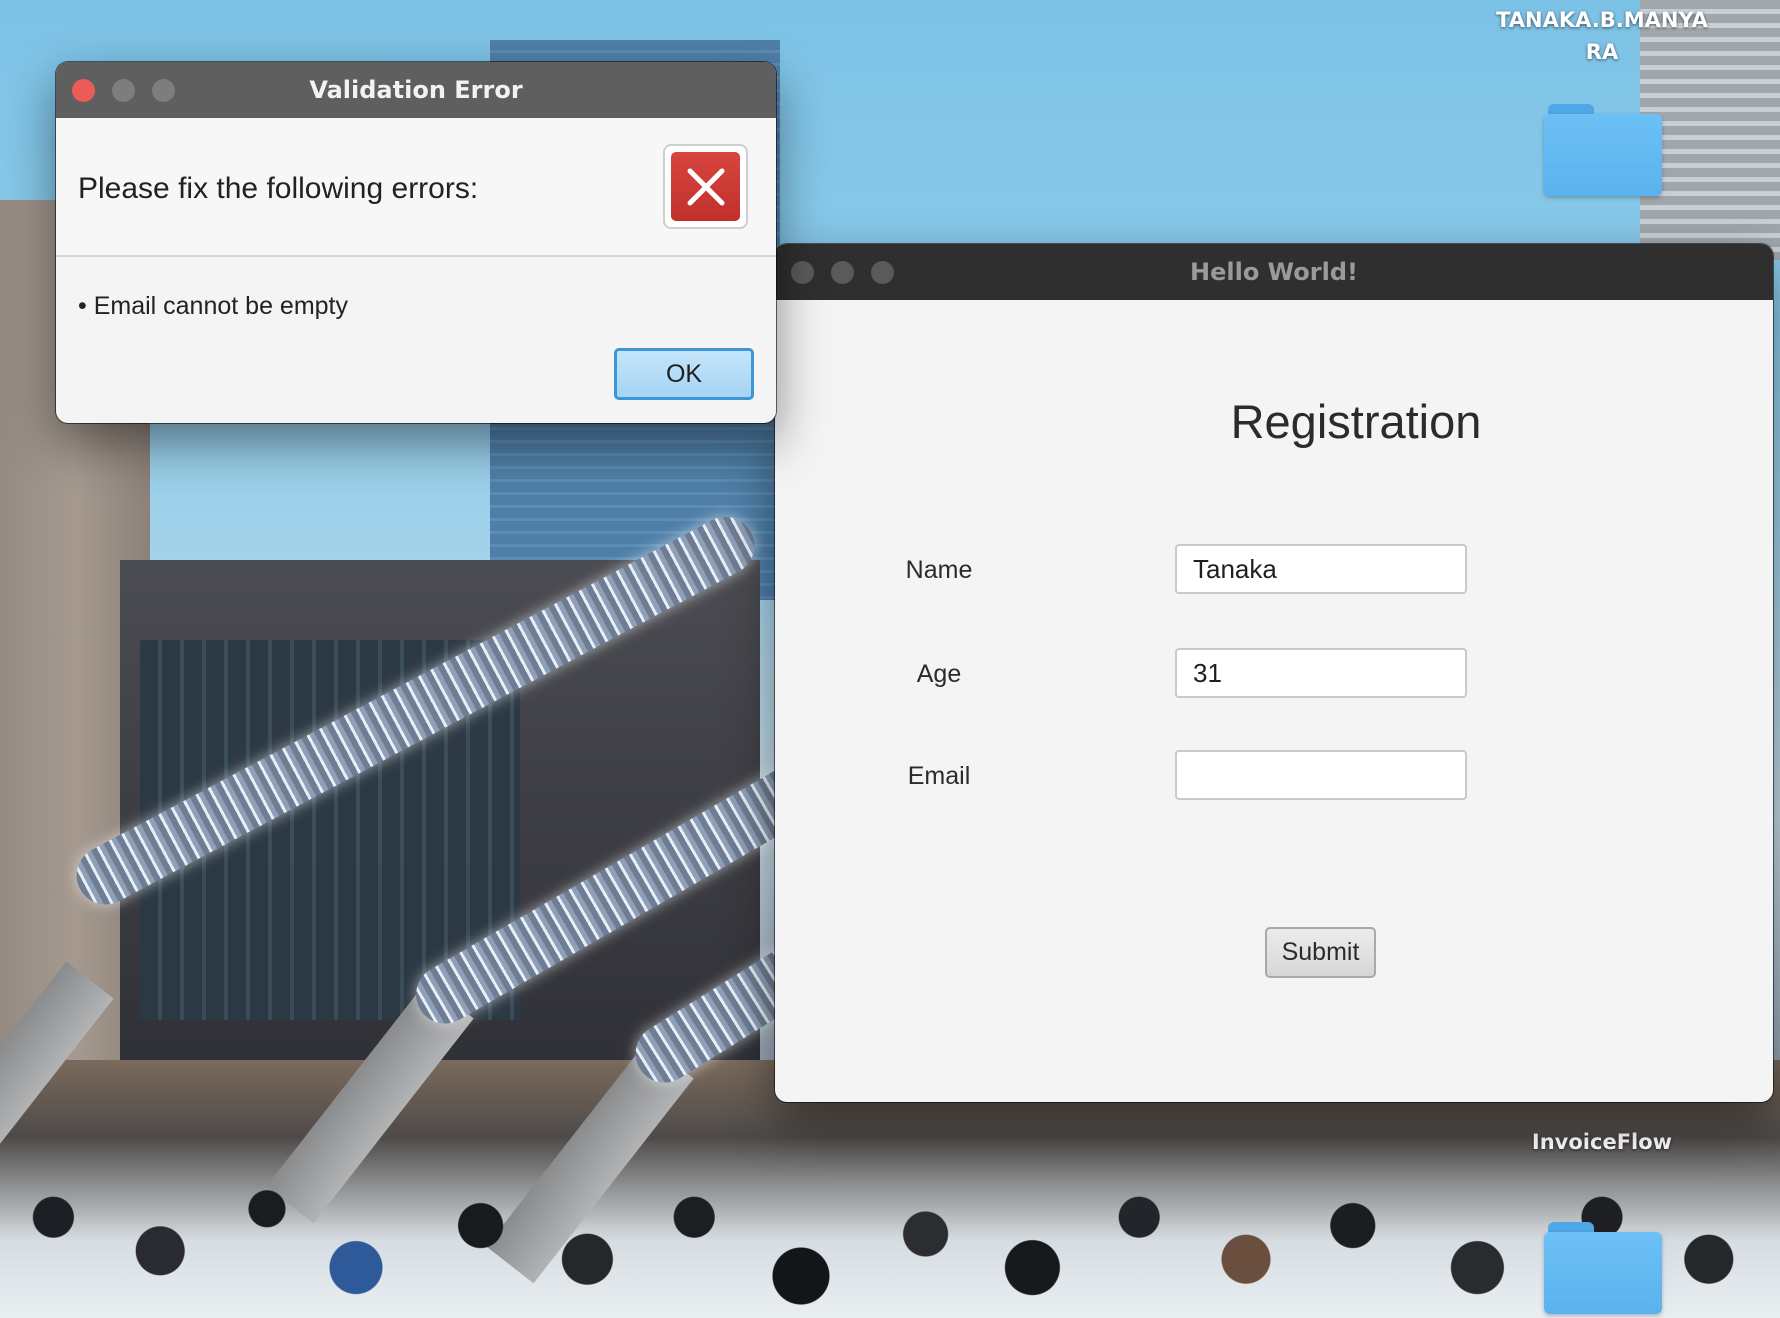  I want to click on window-titlebar: Hello World!, so click(1274, 272).